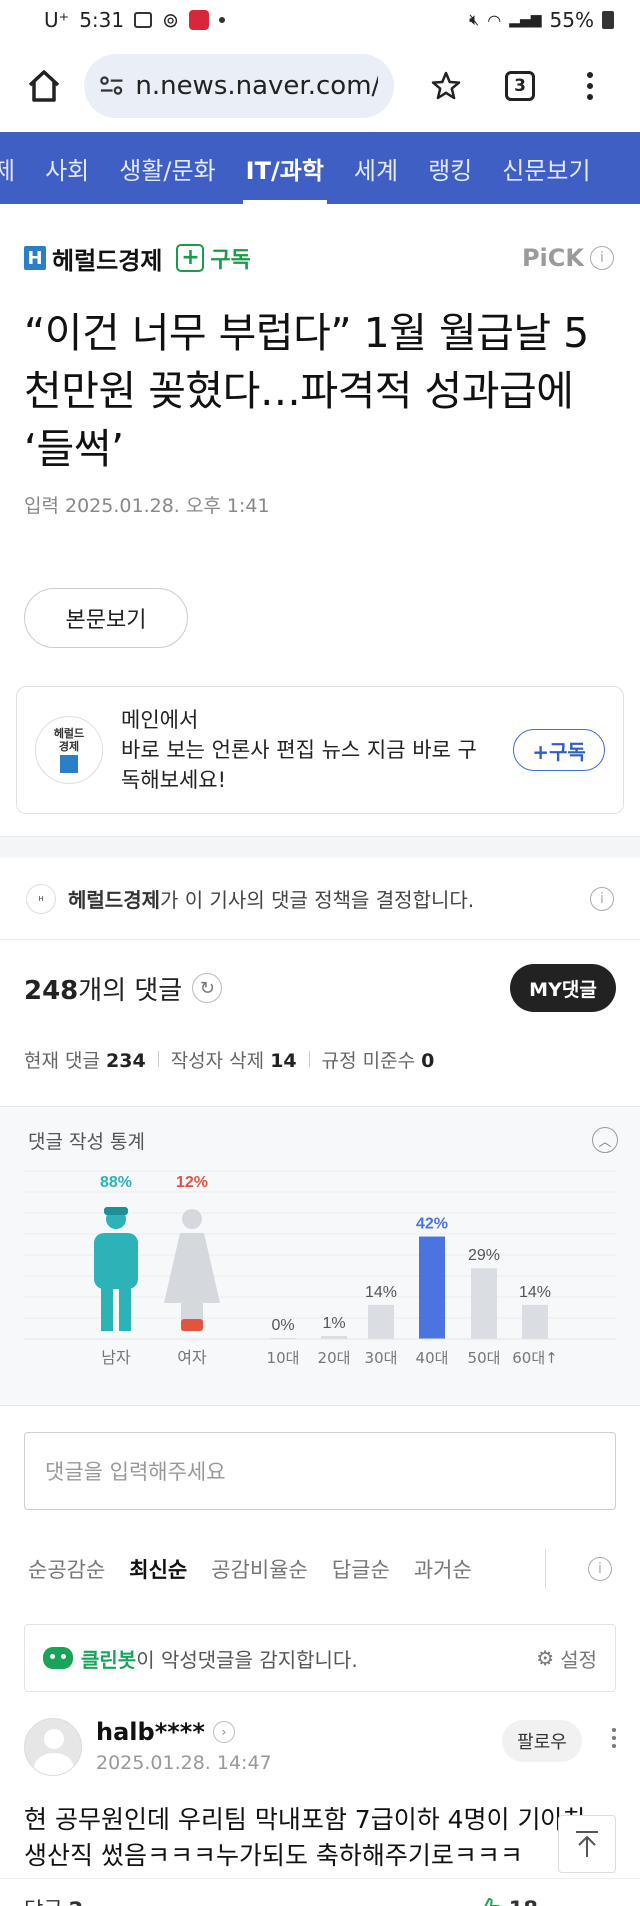 Image resolution: width=640 pixels, height=1906 pixels. What do you see at coordinates (432, 1358) in the screenshot?
I see `age-category-label: 40대` at bounding box center [432, 1358].